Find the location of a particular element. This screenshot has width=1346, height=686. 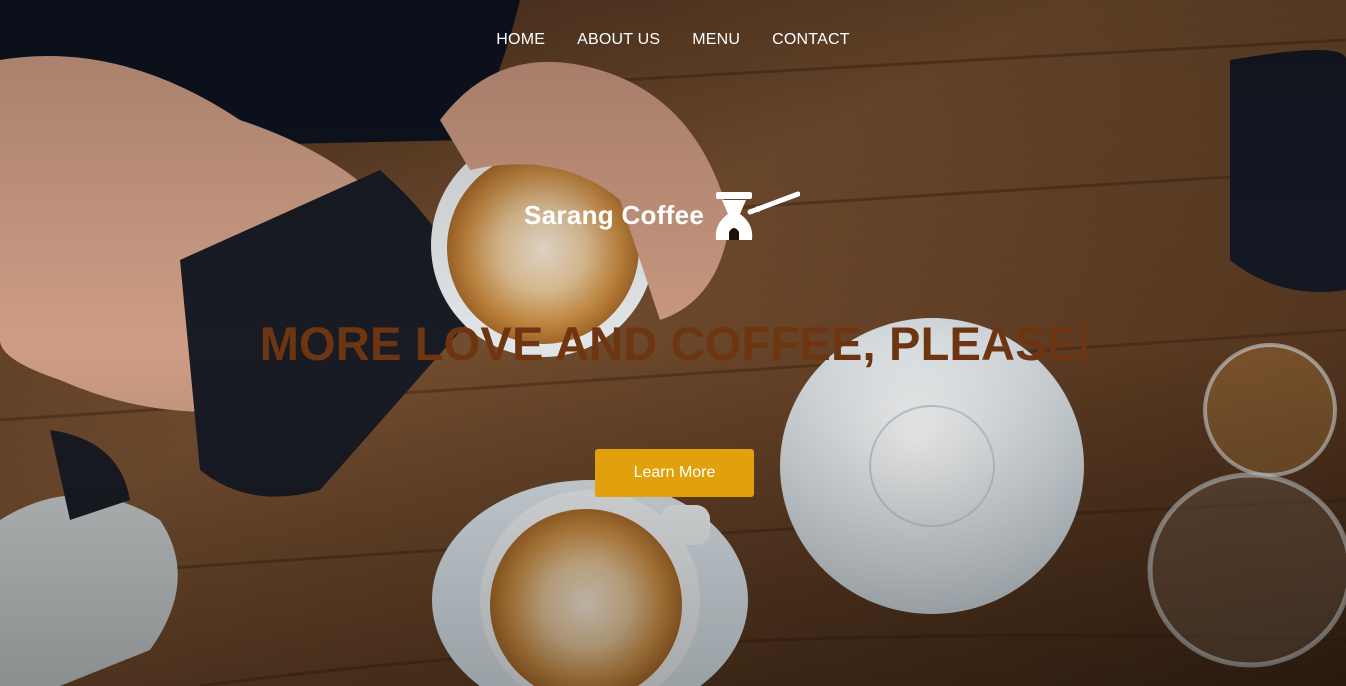

nav-menu-link: MENU is located at coordinates (716, 40).